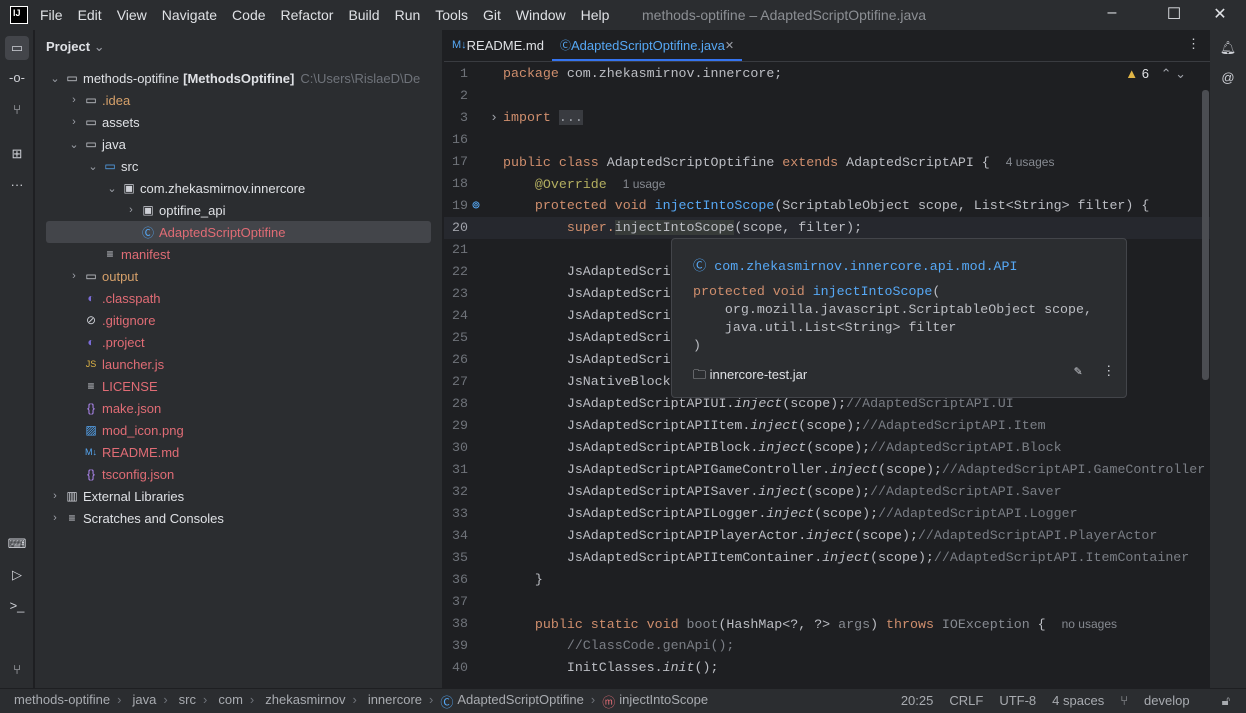 Image resolution: width=1246 pixels, height=713 pixels. I want to click on tree-item-external-libraries: › ▥ External Libraries, so click(239, 496).